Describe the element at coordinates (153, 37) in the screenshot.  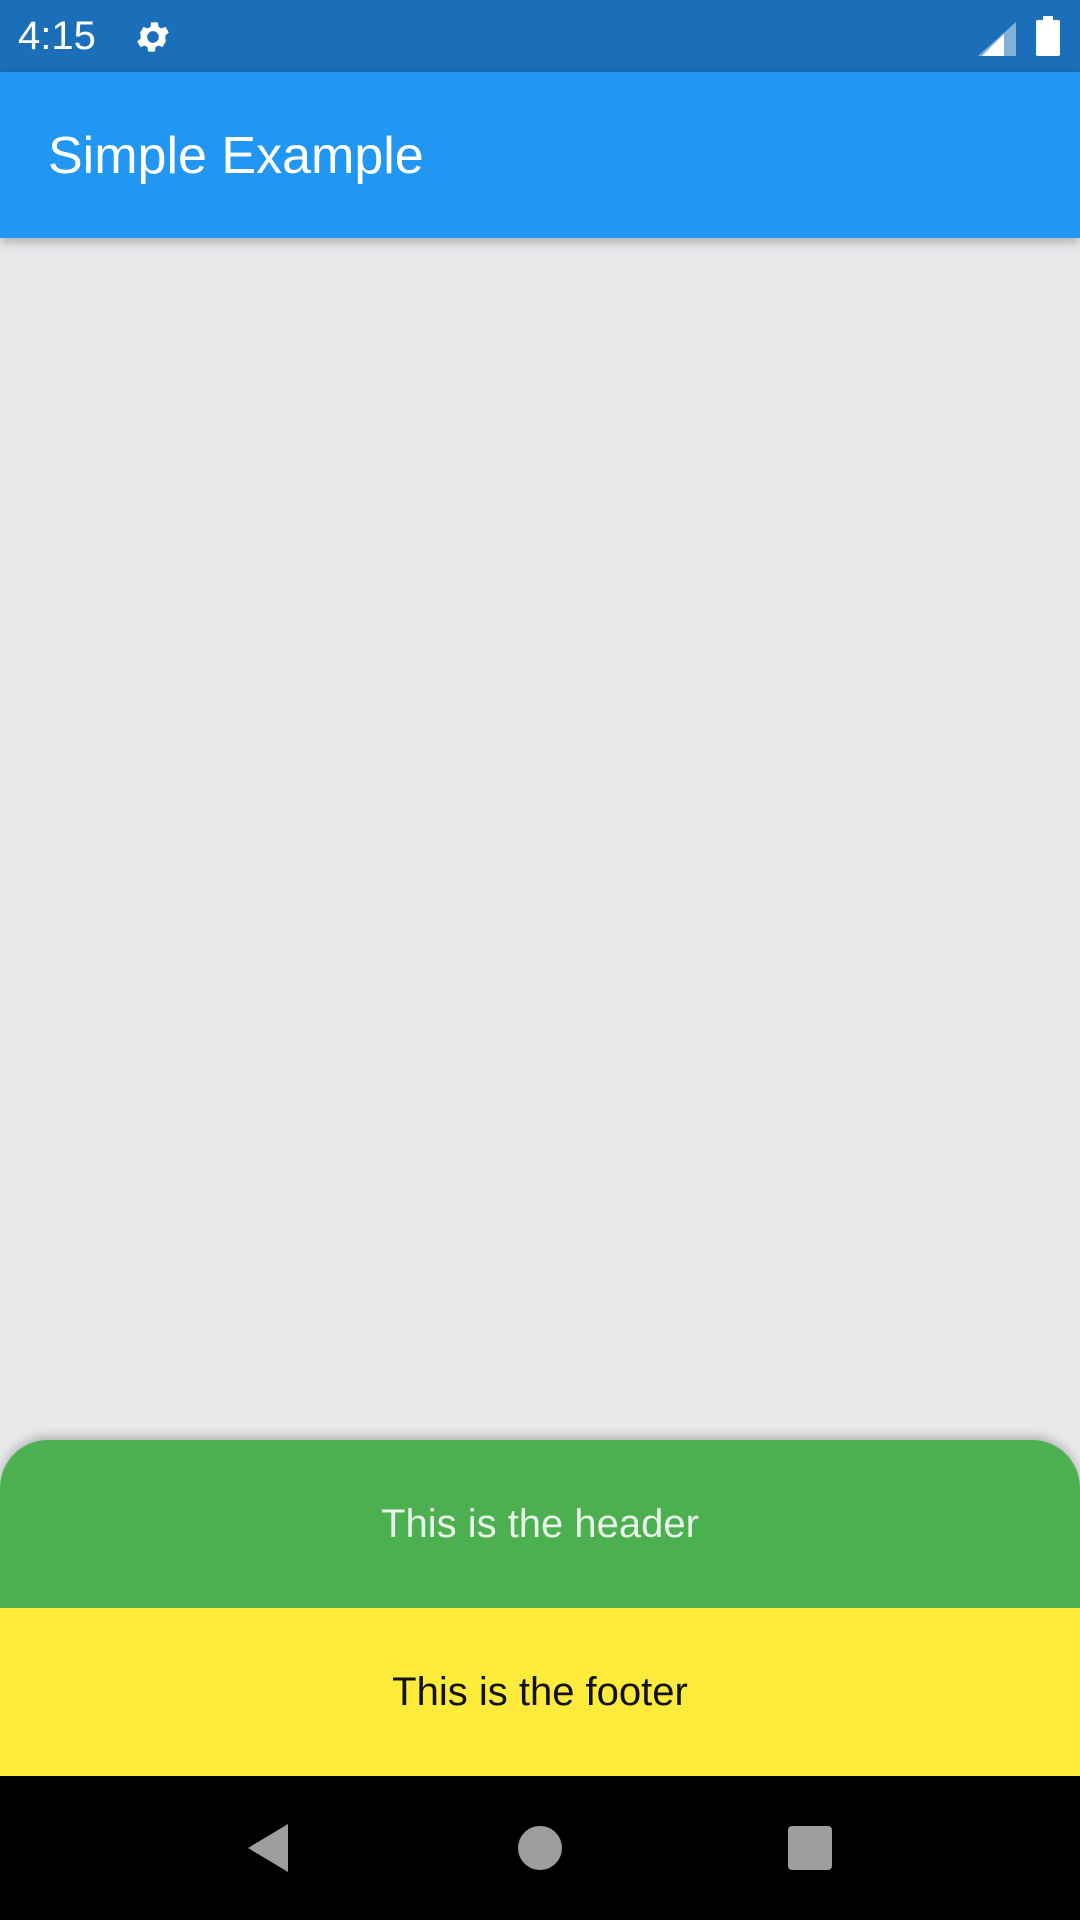
I see `gear-icon` at that location.